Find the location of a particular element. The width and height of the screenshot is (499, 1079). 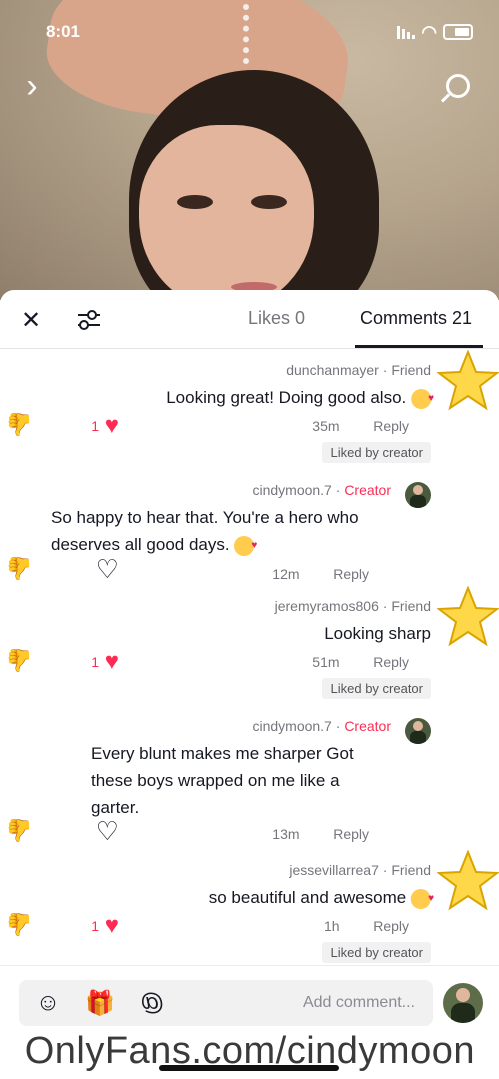

comment-meta: 35m Reply is located at coordinates (360, 426).